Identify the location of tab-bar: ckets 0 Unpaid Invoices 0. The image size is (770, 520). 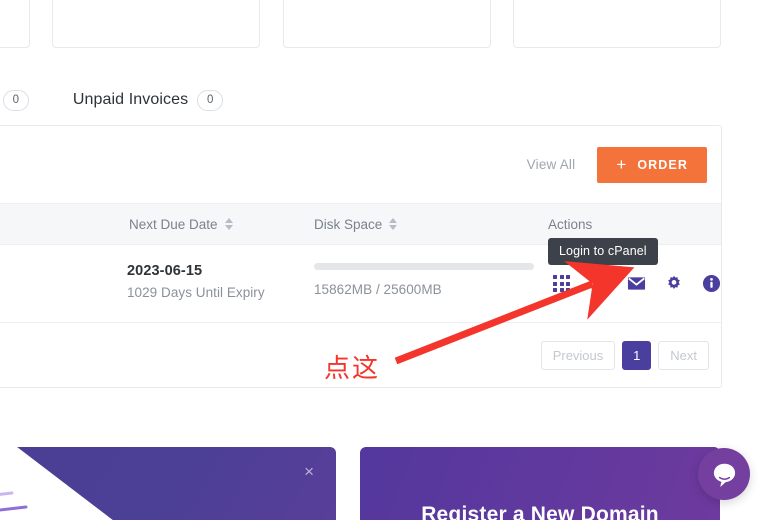
(385, 100).